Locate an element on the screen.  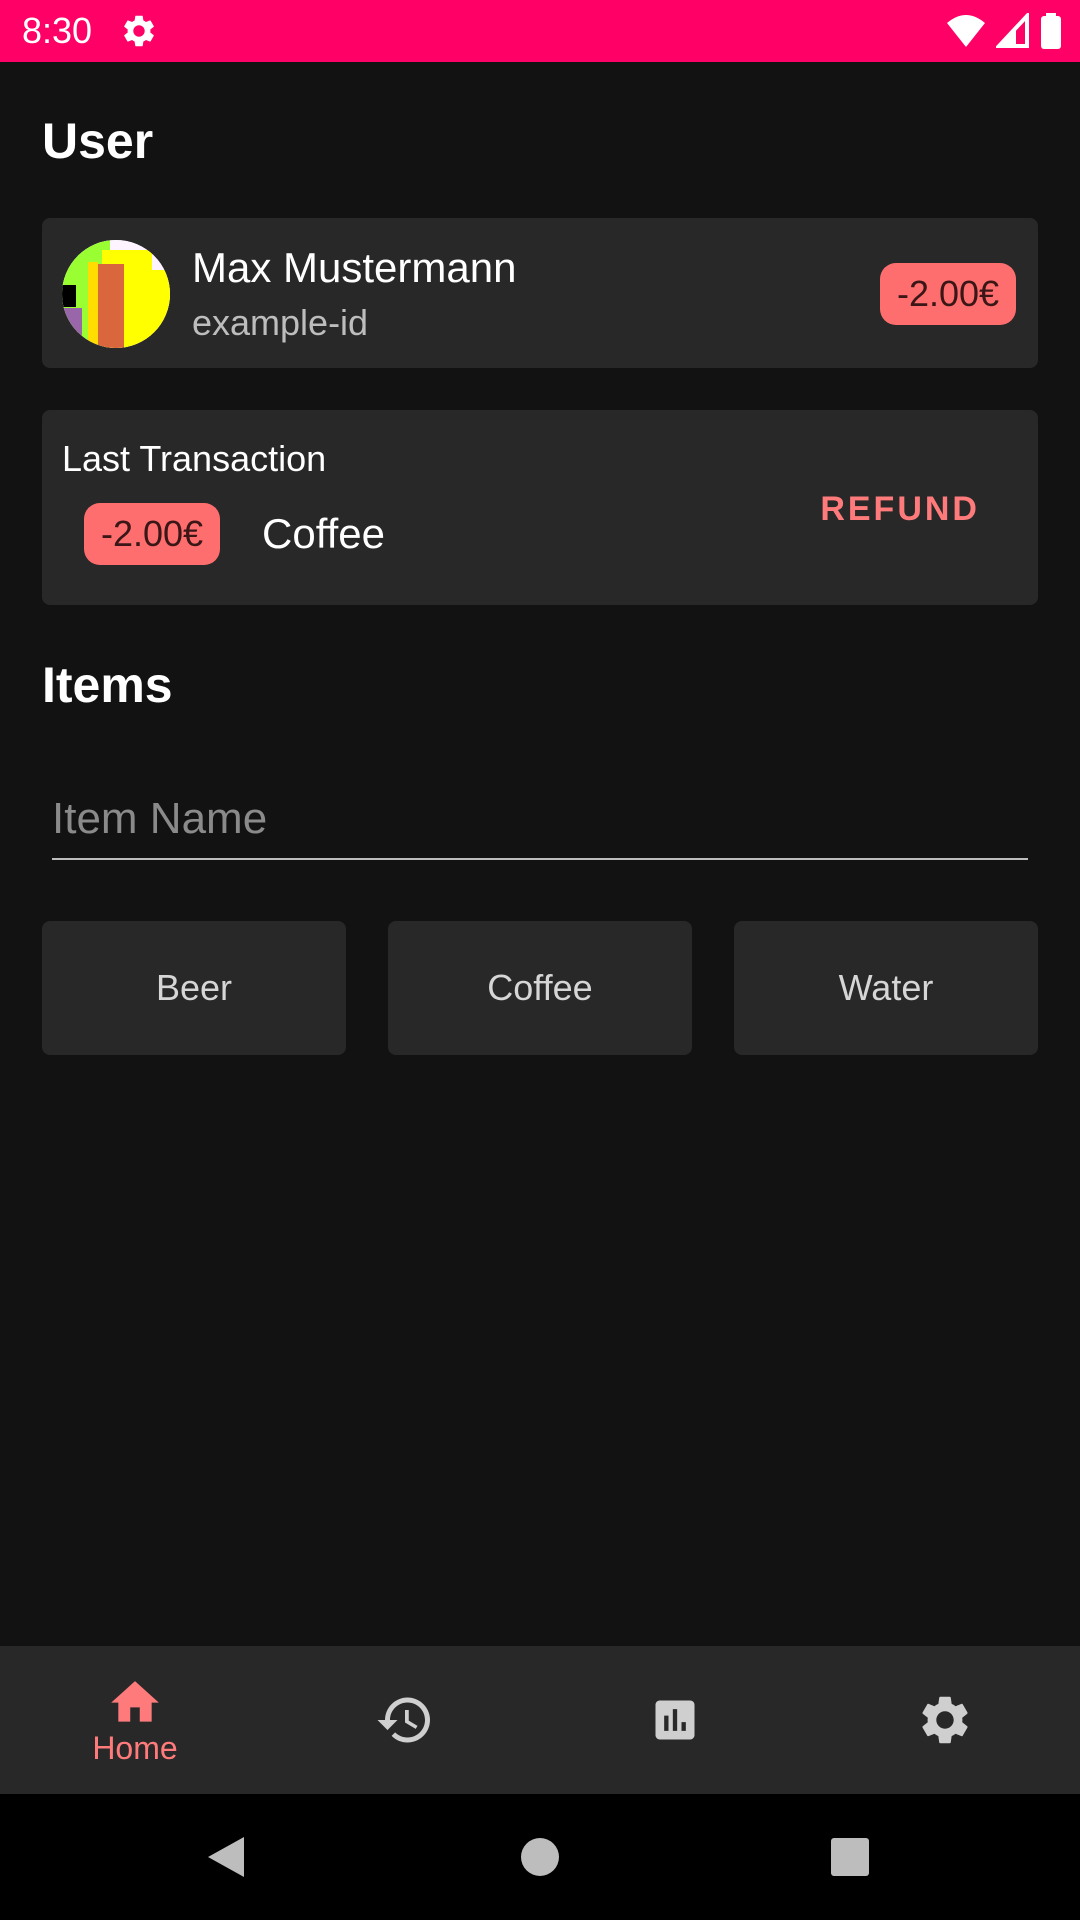
system-recents-button is located at coordinates (850, 1857).